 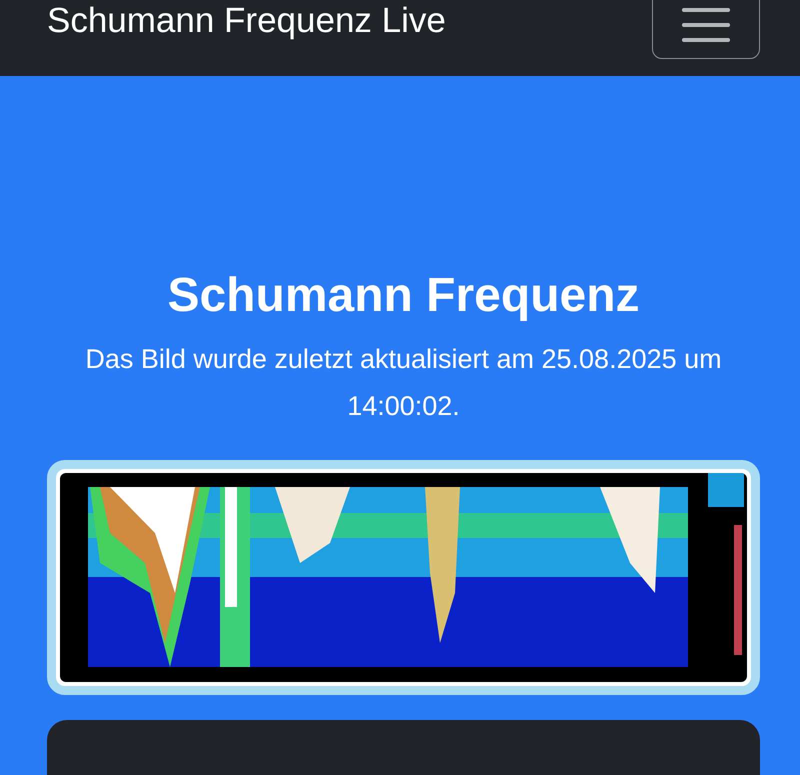 What do you see at coordinates (403, 383) in the screenshot?
I see `update-notice: Das Bild wurde zuletzt aktualisiert am 25.08.2025 um 14:00:02.` at bounding box center [403, 383].